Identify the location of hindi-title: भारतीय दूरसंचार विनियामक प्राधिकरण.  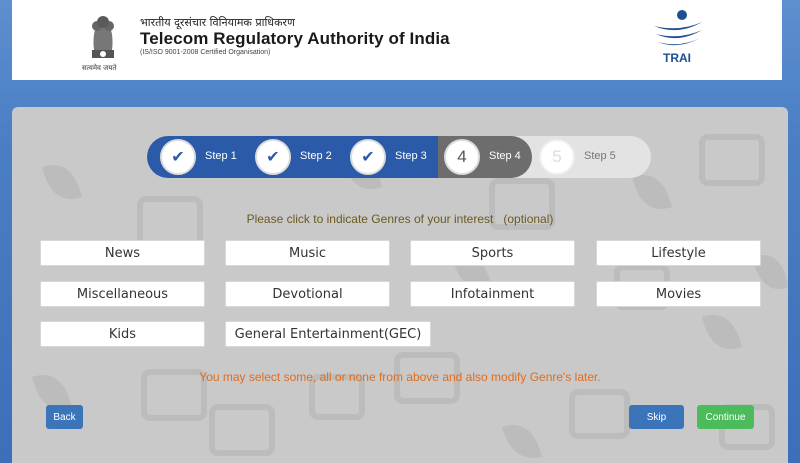
(217, 22).